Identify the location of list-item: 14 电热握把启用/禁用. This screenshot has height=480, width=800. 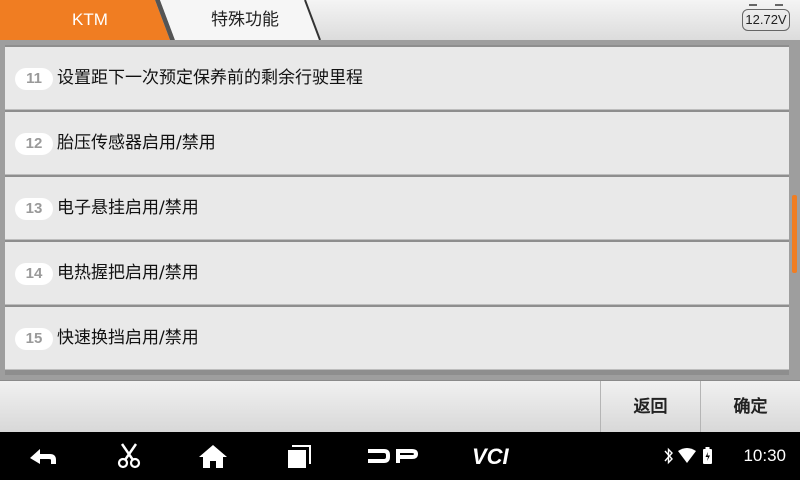
(397, 273).